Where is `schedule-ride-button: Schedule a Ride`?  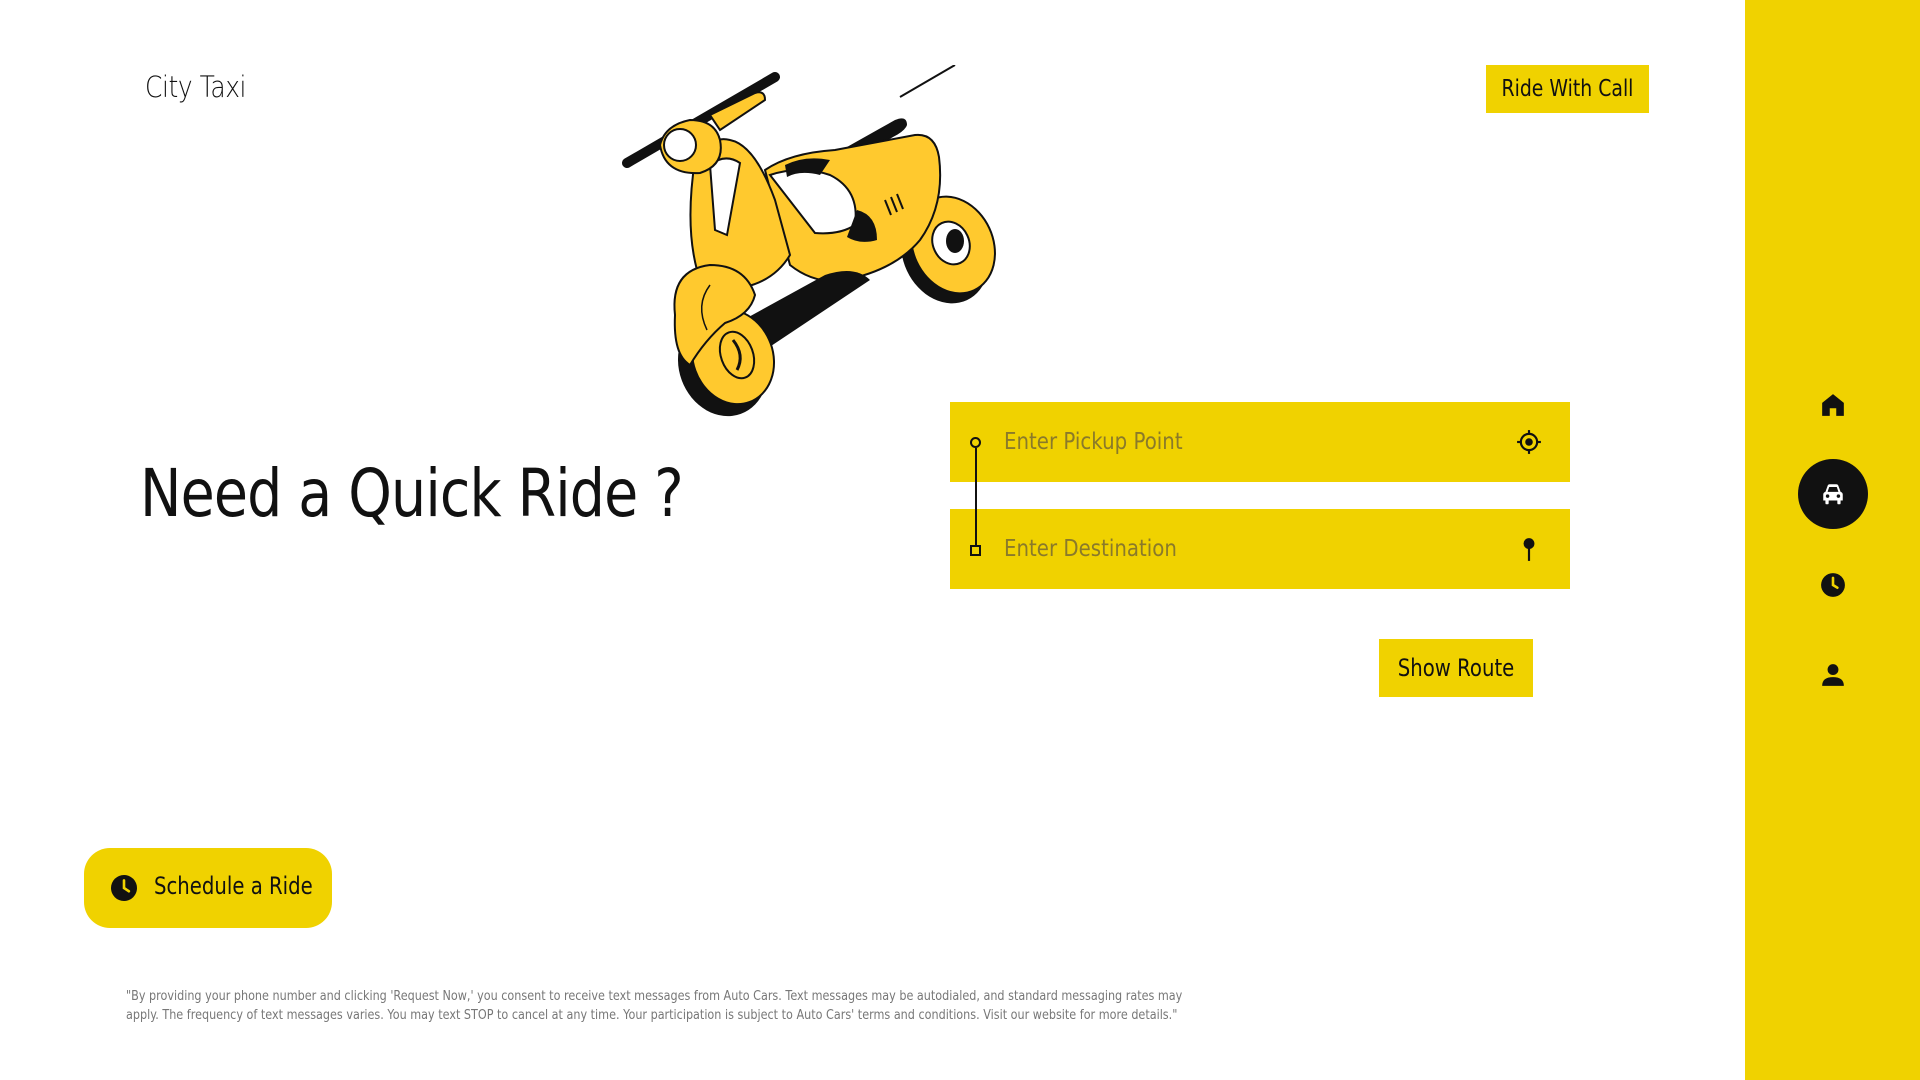 schedule-ride-button: Schedule a Ride is located at coordinates (208, 888).